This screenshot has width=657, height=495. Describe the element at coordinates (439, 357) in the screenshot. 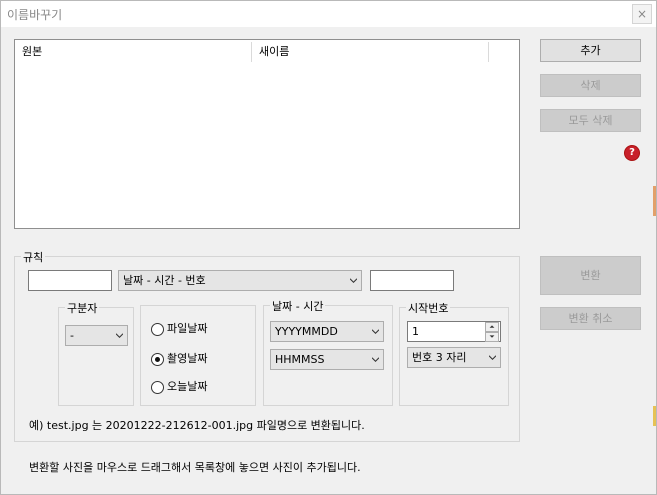

I see `digits-select-value: 번호 3 자리` at that location.